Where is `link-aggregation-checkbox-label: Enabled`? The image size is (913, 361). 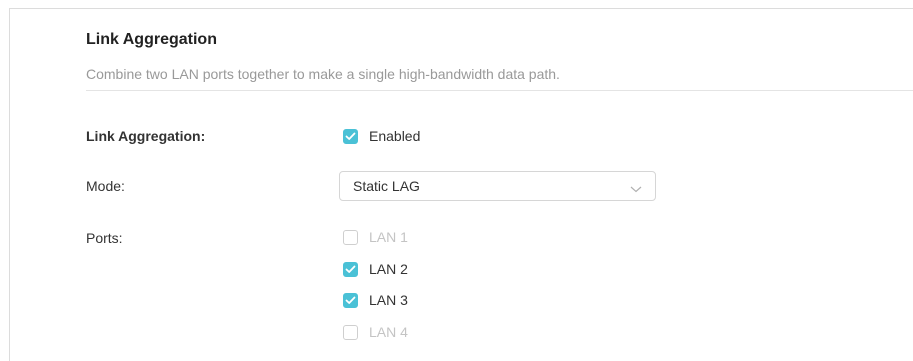
link-aggregation-checkbox-label: Enabled is located at coordinates (395, 136).